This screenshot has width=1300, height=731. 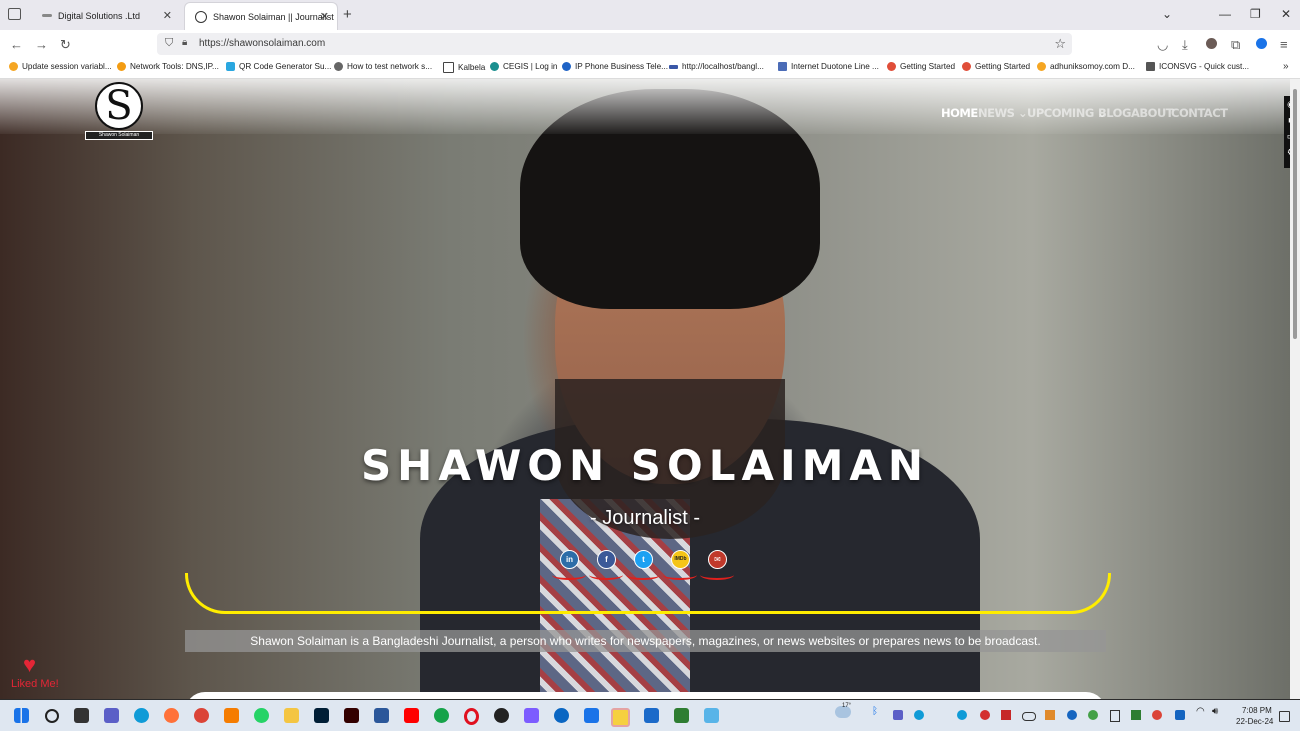 What do you see at coordinates (121, 66) in the screenshot?
I see `bookmark-favicon-icon` at bounding box center [121, 66].